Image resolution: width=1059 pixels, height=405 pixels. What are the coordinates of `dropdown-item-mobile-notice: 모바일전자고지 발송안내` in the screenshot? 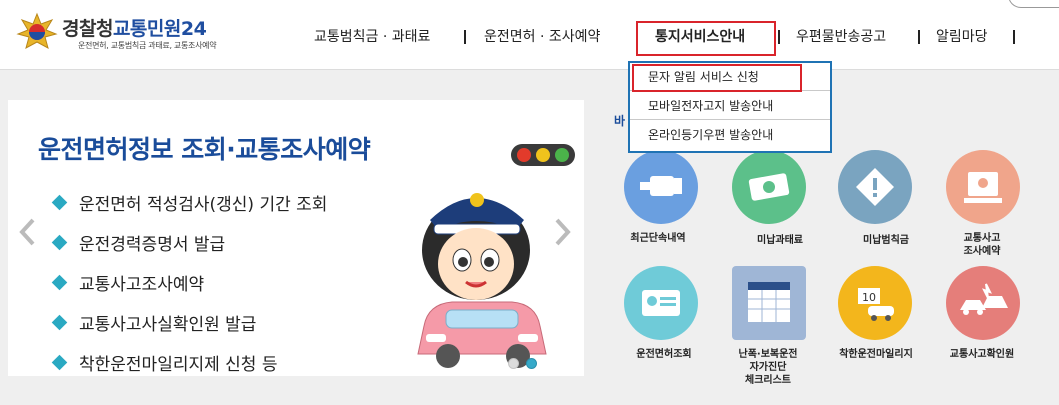 It's located at (730, 106).